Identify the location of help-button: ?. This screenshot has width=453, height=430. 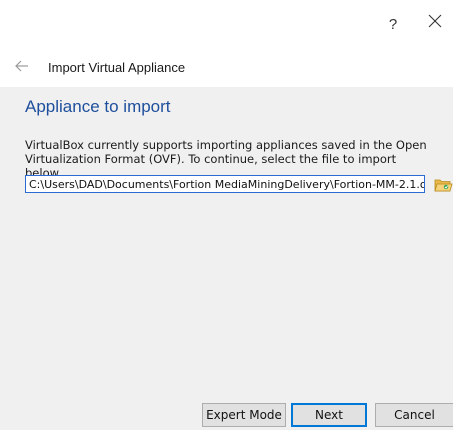
(393, 25).